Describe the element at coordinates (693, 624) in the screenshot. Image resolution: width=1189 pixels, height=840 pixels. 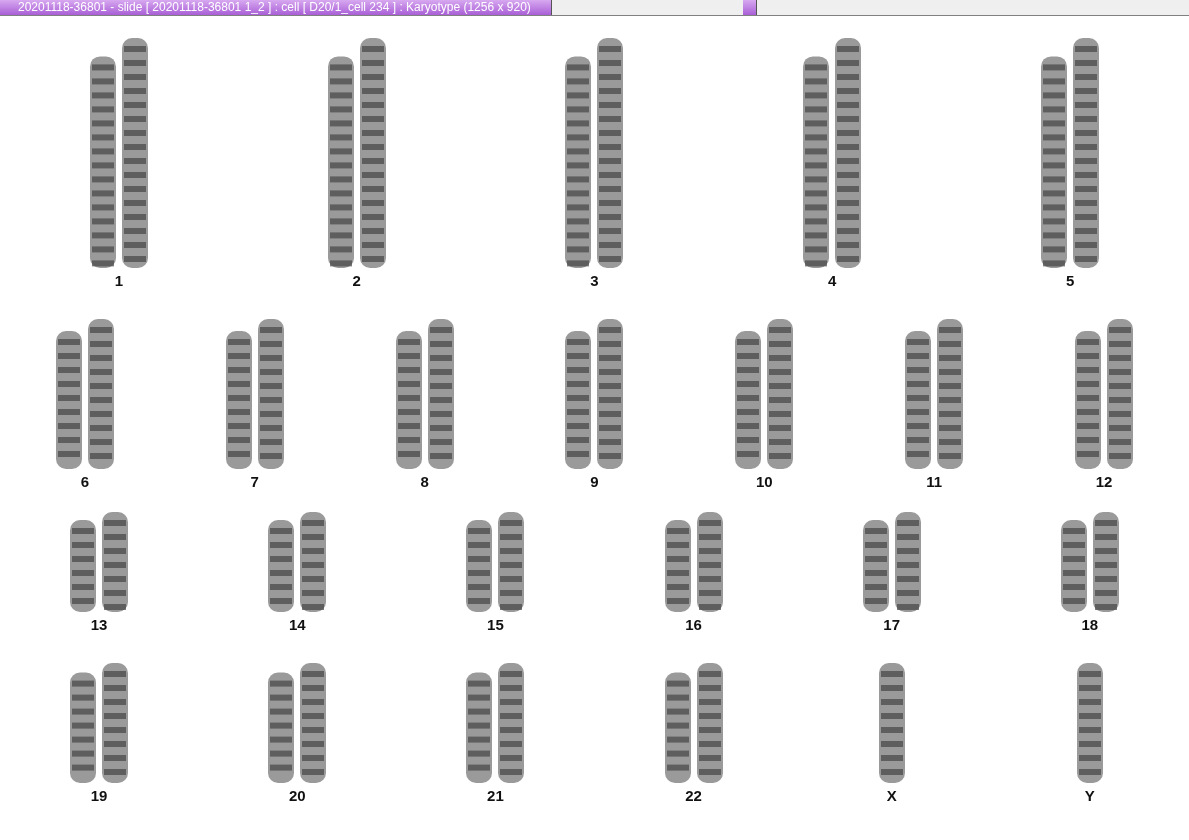
I see `chromosome-label: 16` at that location.